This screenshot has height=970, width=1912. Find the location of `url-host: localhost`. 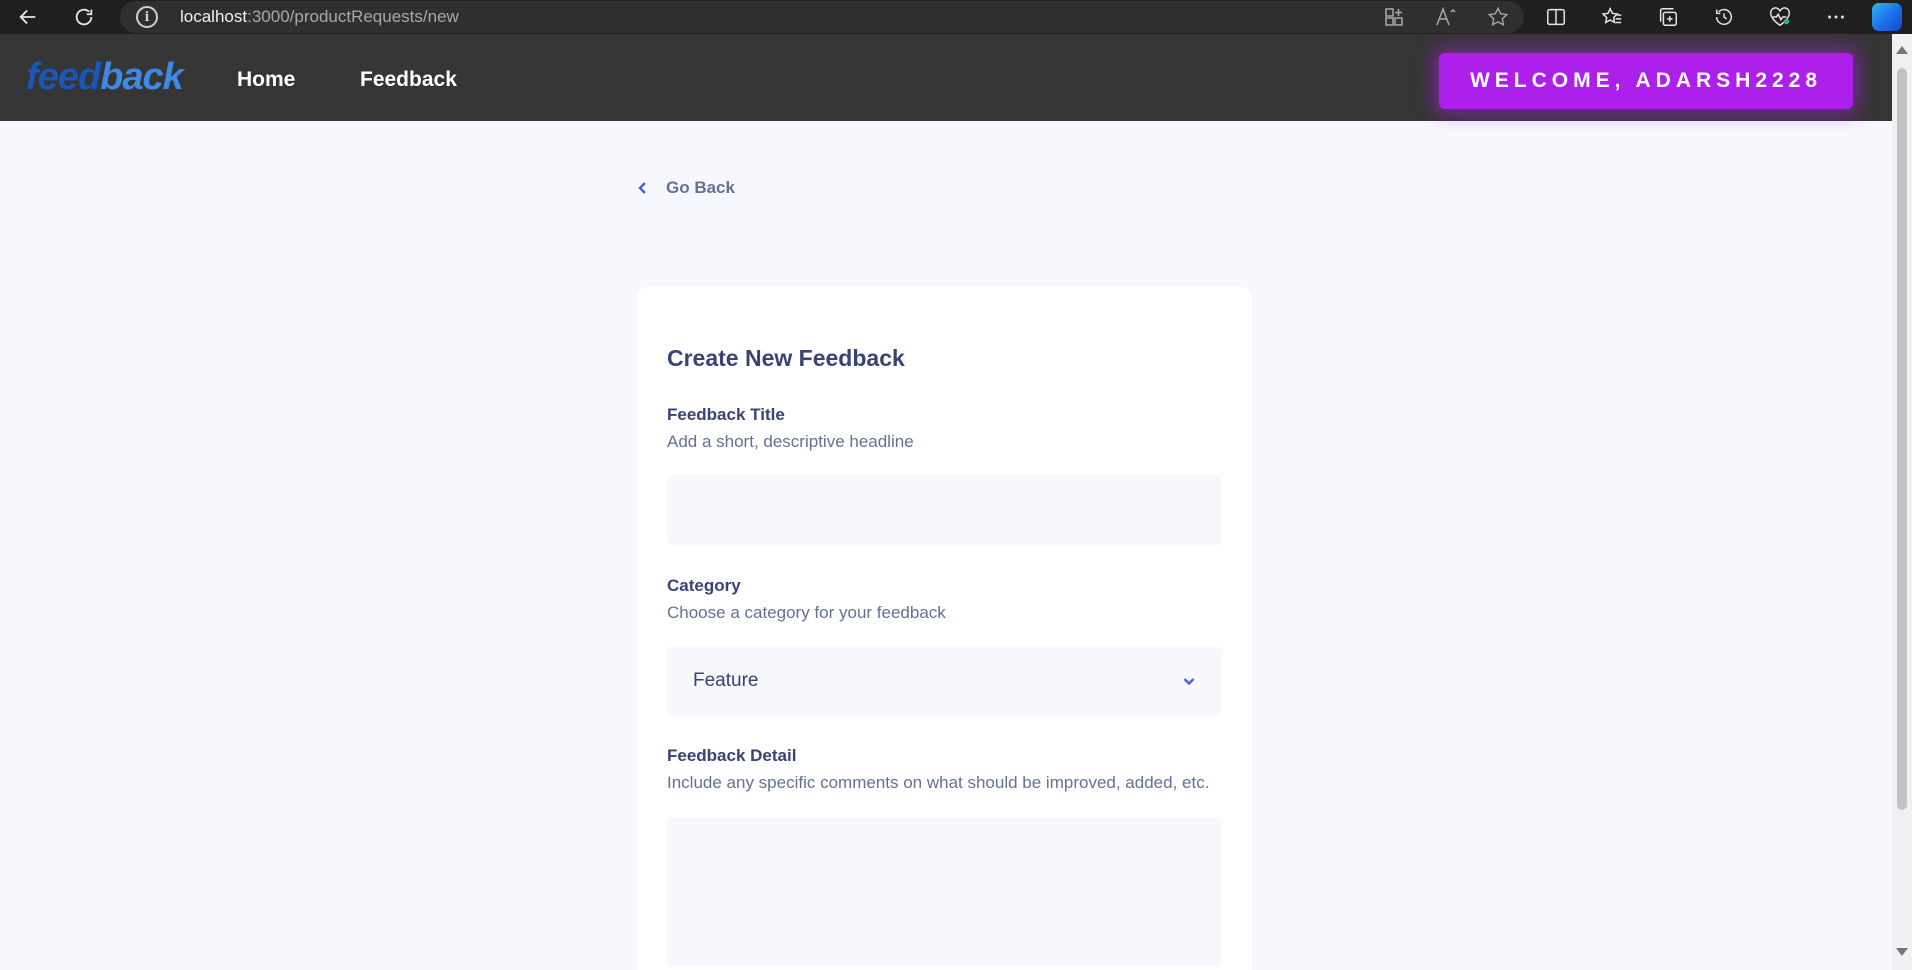

url-host: localhost is located at coordinates (214, 16).